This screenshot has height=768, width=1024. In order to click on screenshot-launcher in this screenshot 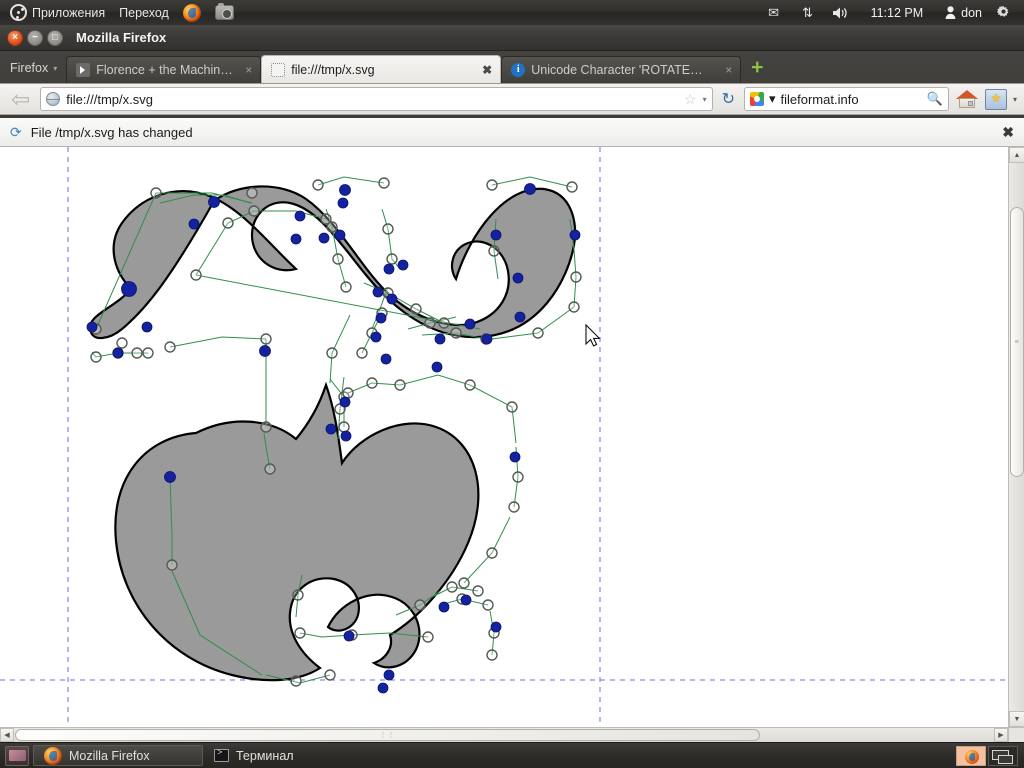, I will do `click(224, 12)`.